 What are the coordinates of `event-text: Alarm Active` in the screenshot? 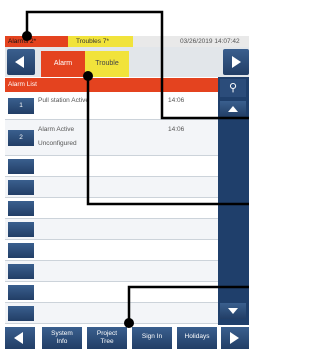 It's located at (56, 129).